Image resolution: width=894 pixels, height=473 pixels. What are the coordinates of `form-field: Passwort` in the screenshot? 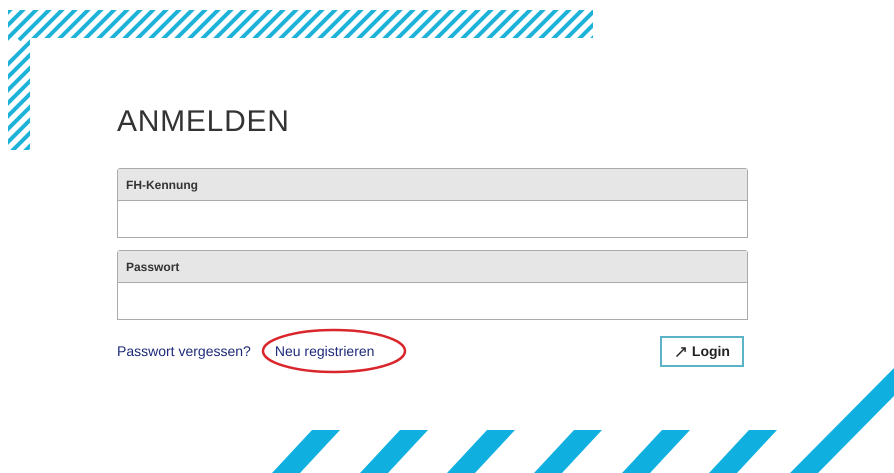 It's located at (432, 285).